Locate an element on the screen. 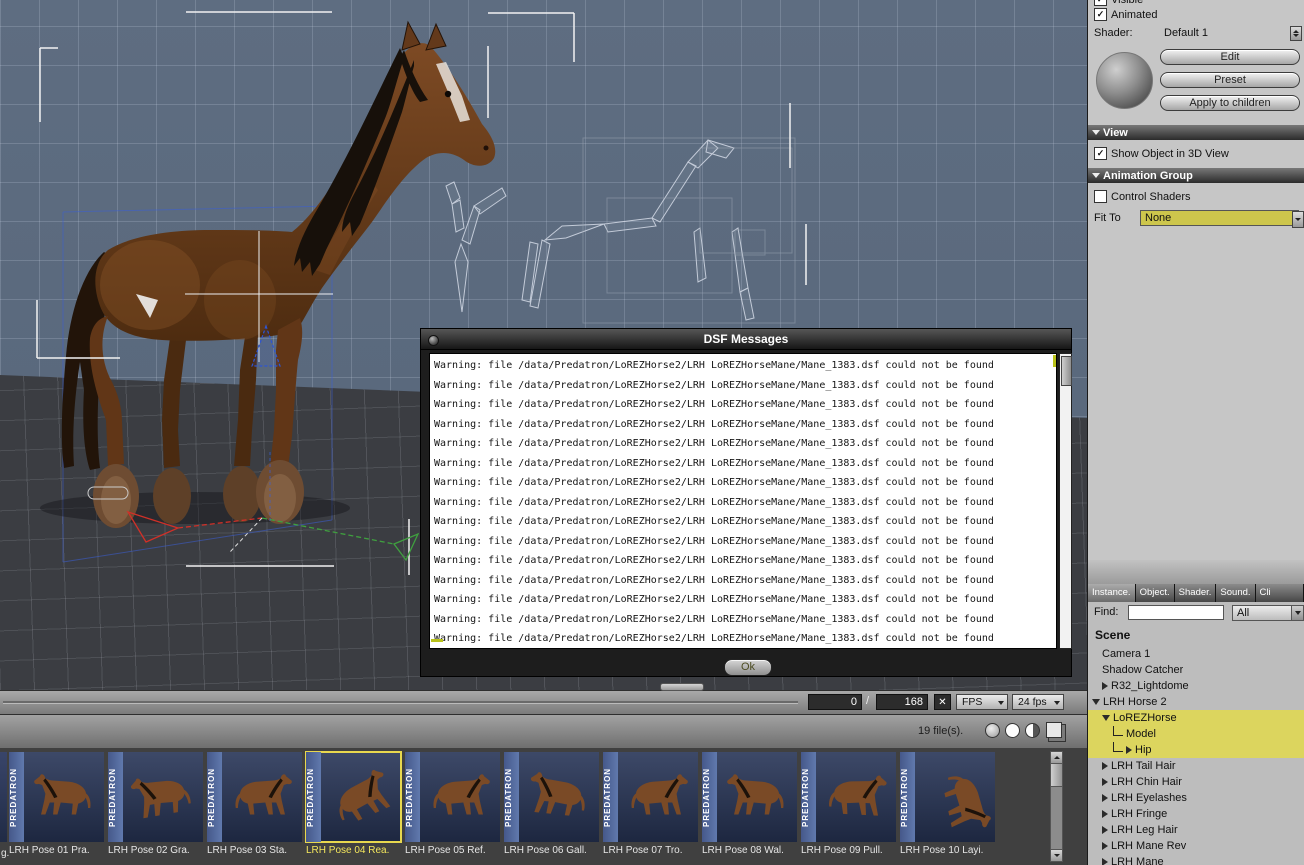  control-shaders-checkbox is located at coordinates (1100, 196).